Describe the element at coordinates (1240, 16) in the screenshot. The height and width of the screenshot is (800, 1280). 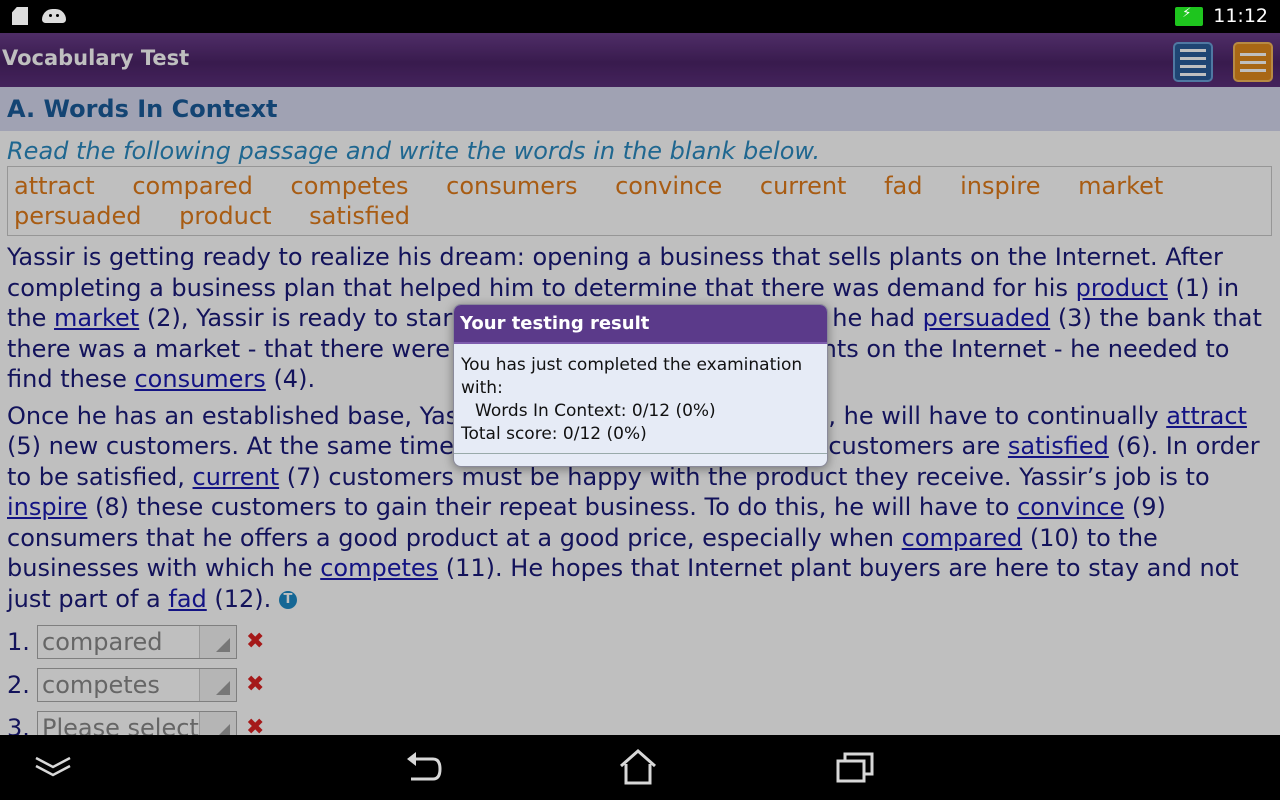
I see `clock: 11:12` at that location.